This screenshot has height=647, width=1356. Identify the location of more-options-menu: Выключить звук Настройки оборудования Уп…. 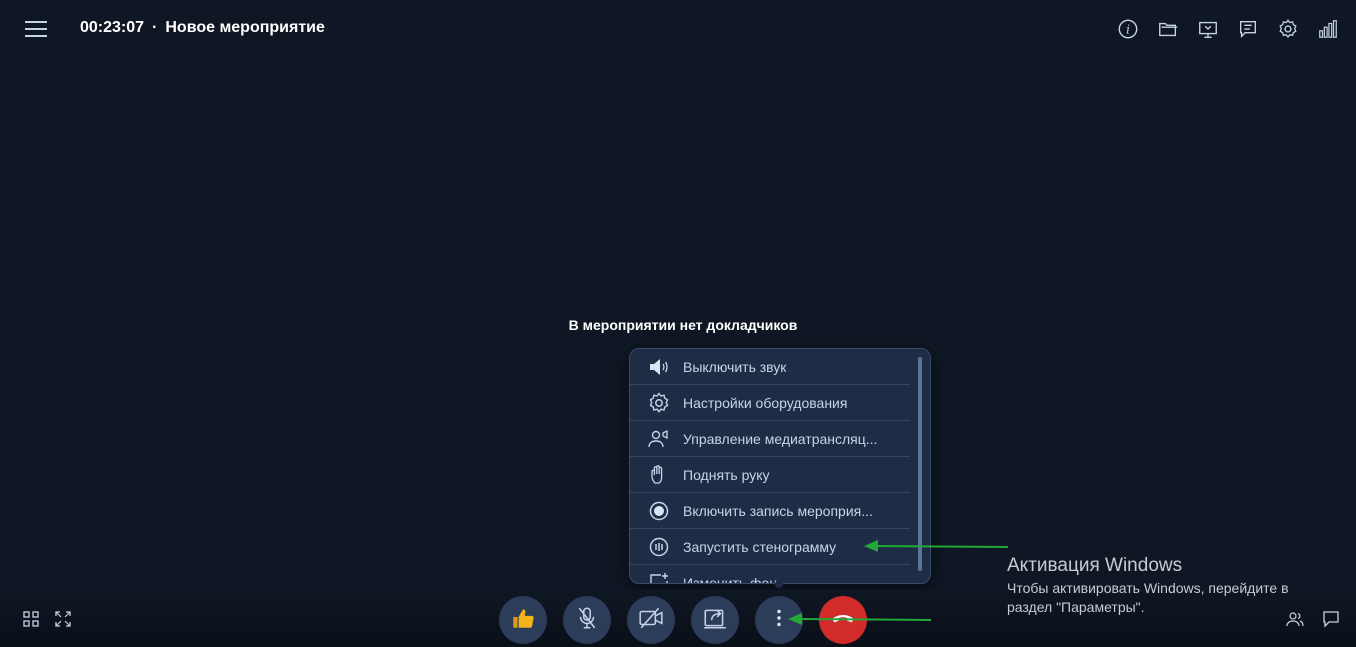
(780, 466).